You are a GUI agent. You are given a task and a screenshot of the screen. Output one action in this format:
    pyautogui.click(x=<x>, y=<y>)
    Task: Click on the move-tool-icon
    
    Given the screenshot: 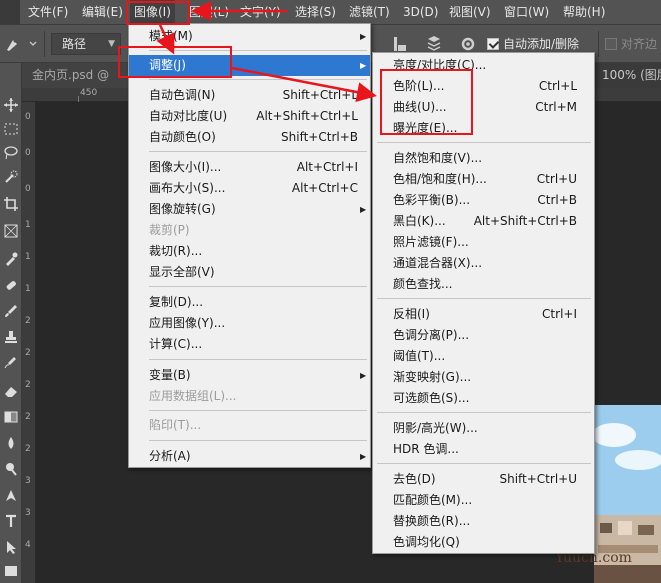 What is the action you would take?
    pyautogui.click(x=11, y=105)
    